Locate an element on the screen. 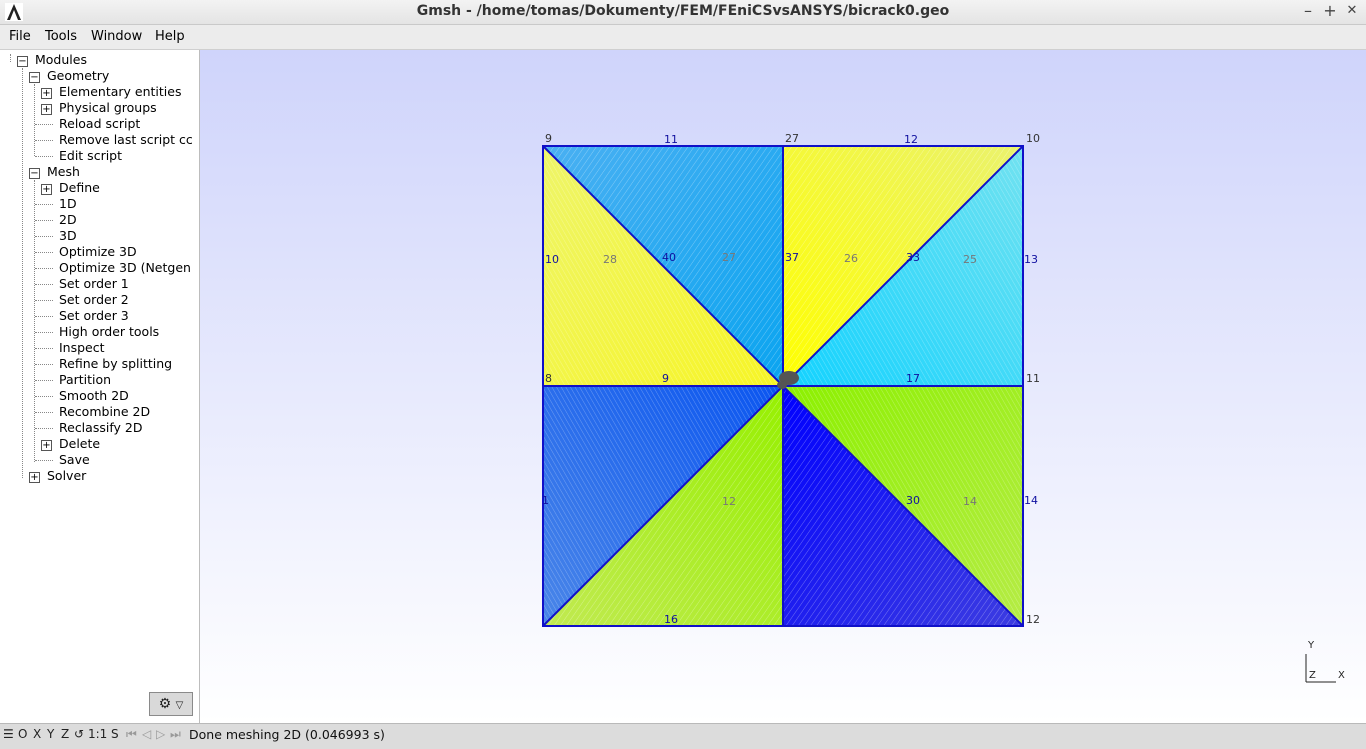  prev-step-icon: ◁ is located at coordinates (146, 734).